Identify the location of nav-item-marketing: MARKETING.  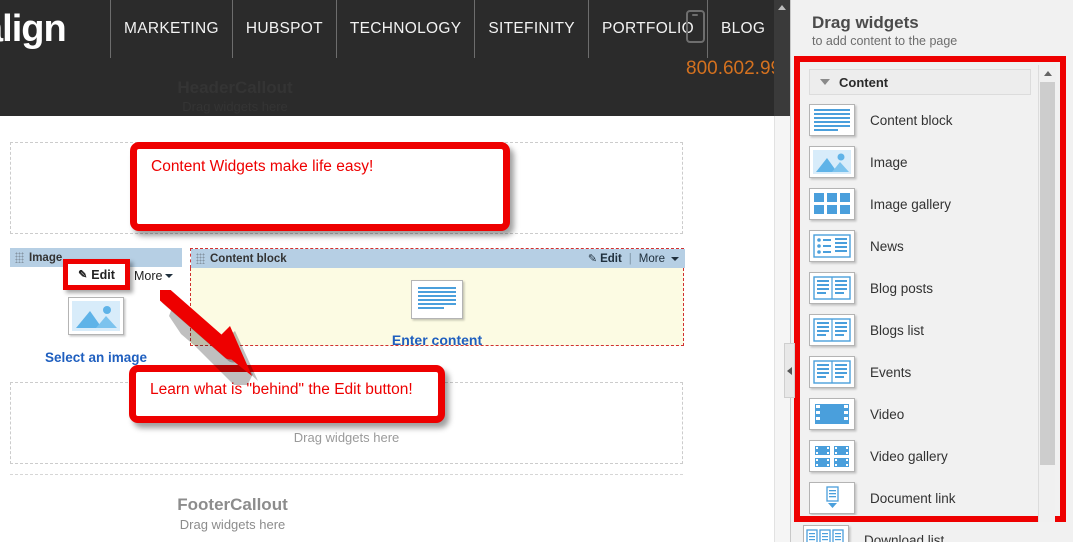
(171, 29).